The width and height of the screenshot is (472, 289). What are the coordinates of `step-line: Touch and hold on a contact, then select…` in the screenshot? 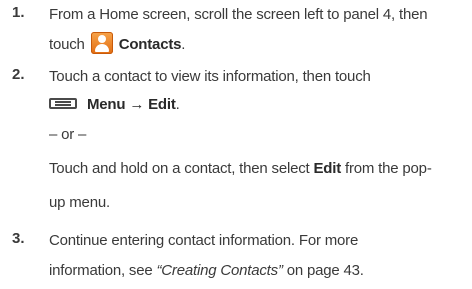 It's located at (257, 165).